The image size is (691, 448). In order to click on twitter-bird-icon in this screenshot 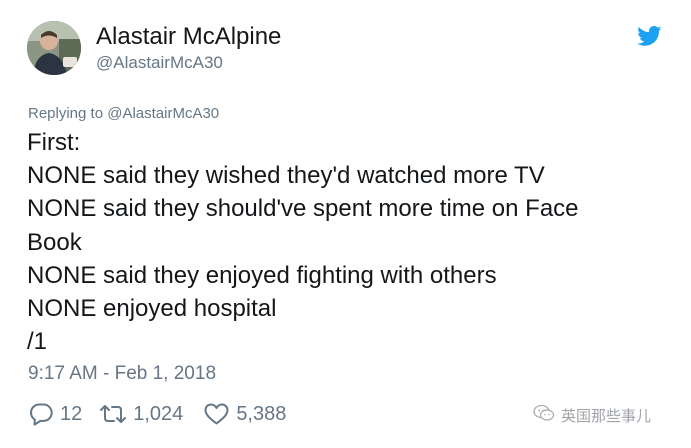, I will do `click(649, 36)`.